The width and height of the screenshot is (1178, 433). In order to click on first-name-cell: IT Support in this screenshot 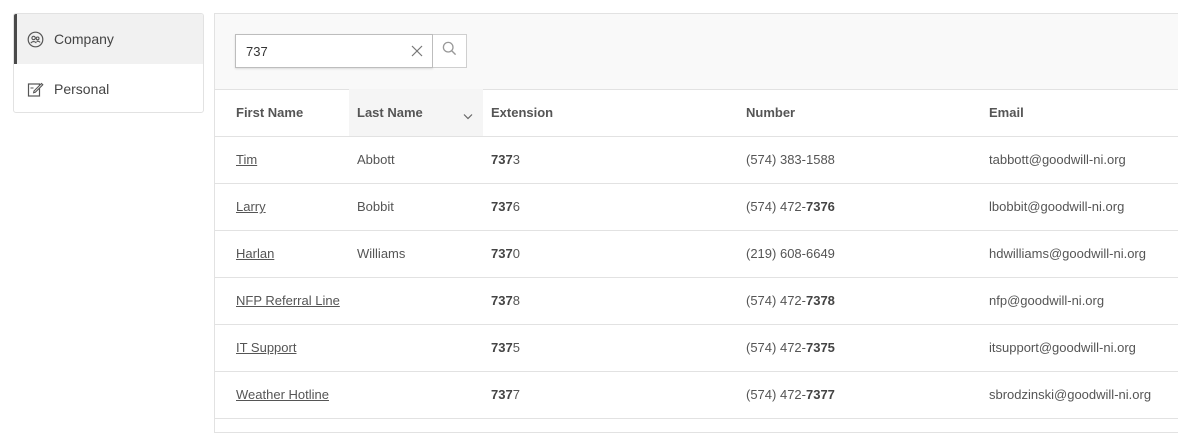, I will do `click(282, 348)`.